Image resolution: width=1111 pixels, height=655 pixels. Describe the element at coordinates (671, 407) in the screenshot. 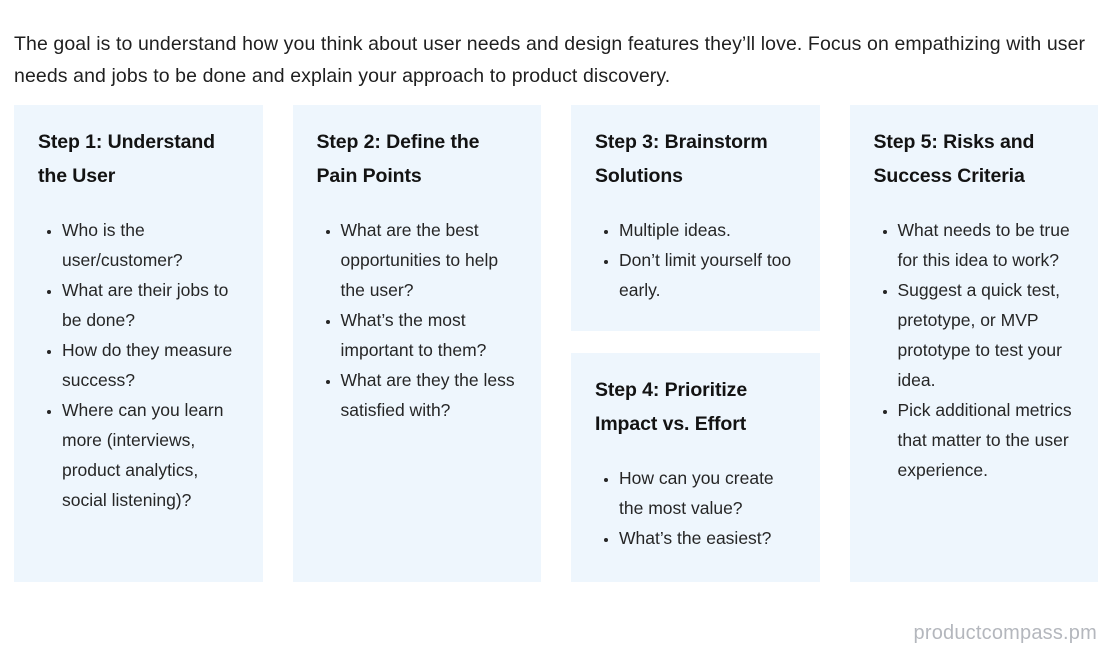

I see `step-card-4-title: Step 4: Prioritize Impact vs. Effort` at that location.